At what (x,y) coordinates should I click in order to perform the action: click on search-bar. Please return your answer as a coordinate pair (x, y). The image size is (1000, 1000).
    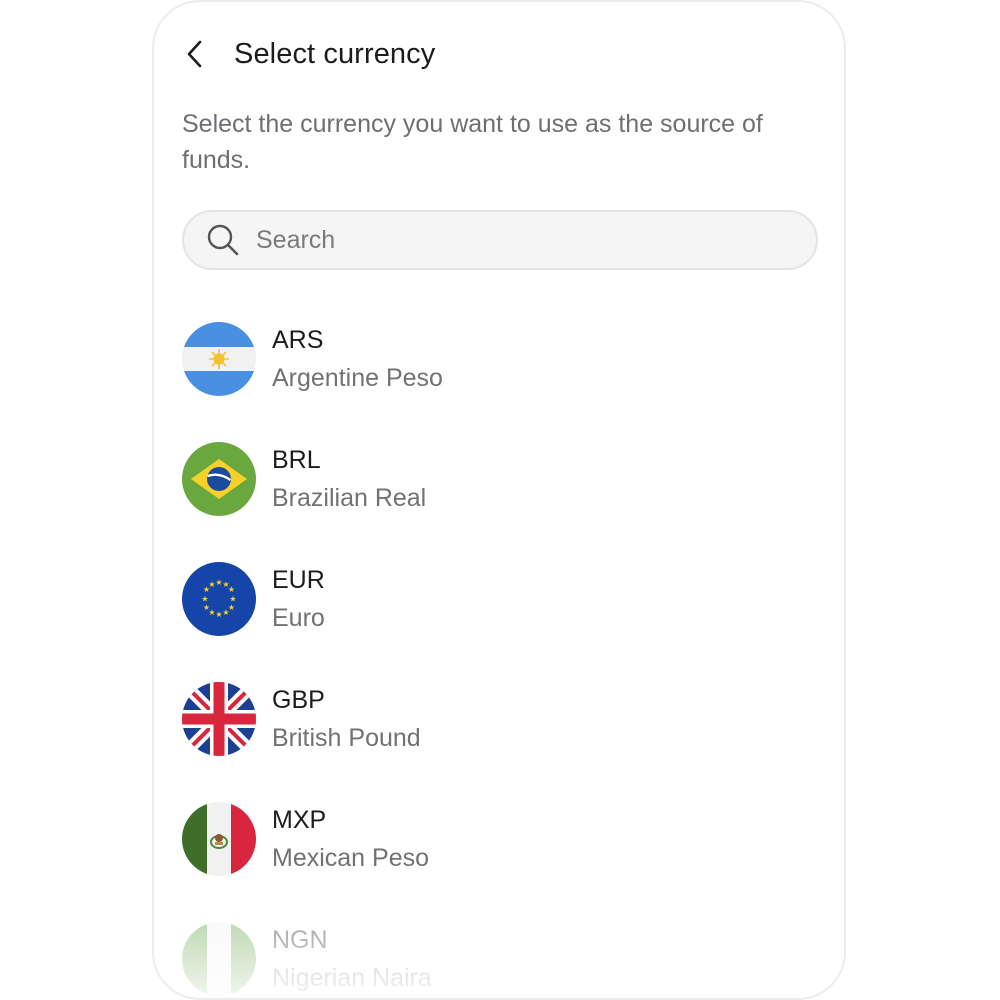
    Looking at the image, I should click on (500, 240).